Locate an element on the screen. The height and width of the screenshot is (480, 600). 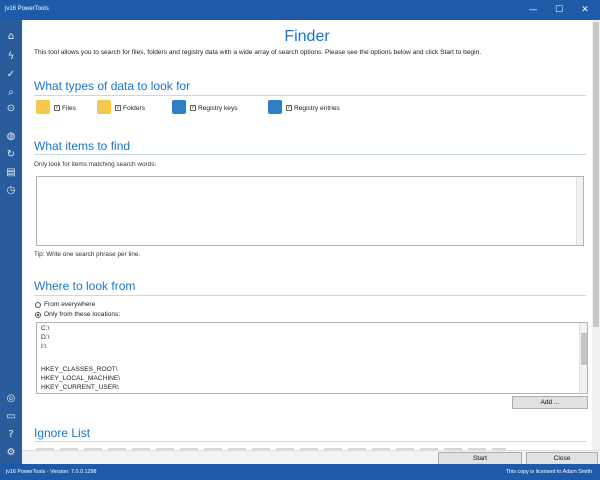
from-everywhere-label: From everywhere is located at coordinates (70, 304).